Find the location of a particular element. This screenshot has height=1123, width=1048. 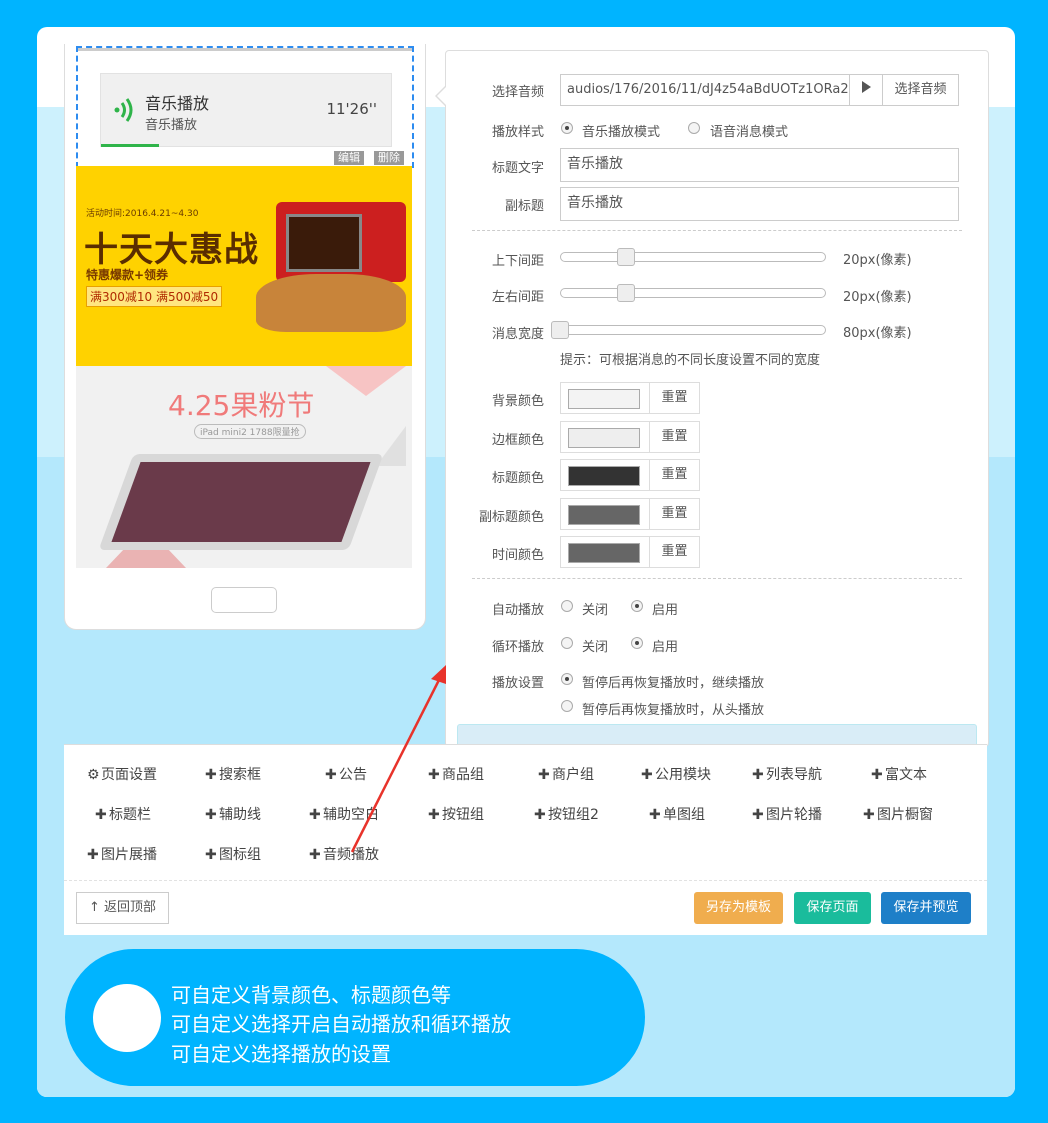

annotation-arrow is located at coordinates (398, 759).